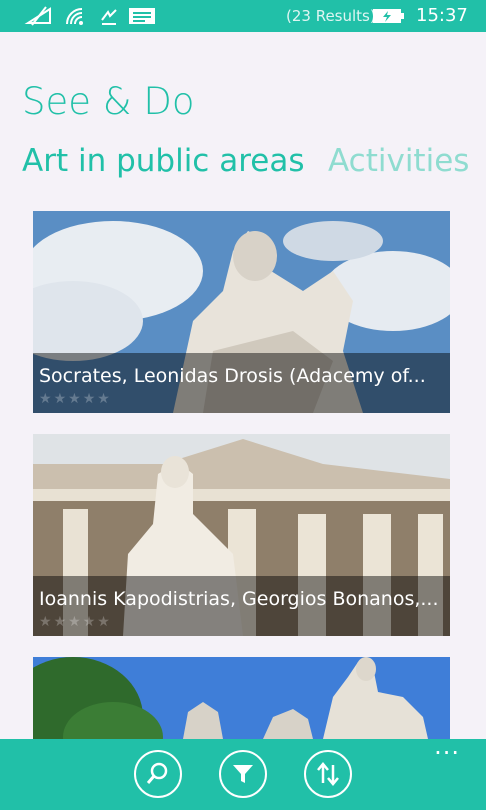  Describe the element at coordinates (398, 161) in the screenshot. I see `tab-activities: Activities` at that location.